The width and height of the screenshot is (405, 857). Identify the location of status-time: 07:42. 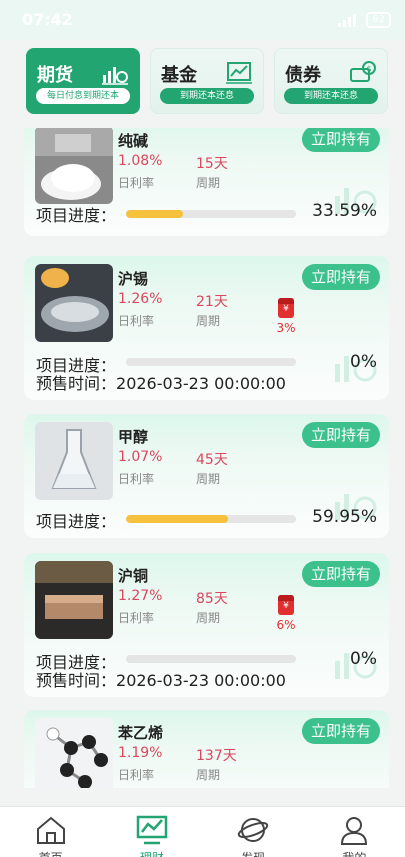
(47, 19).